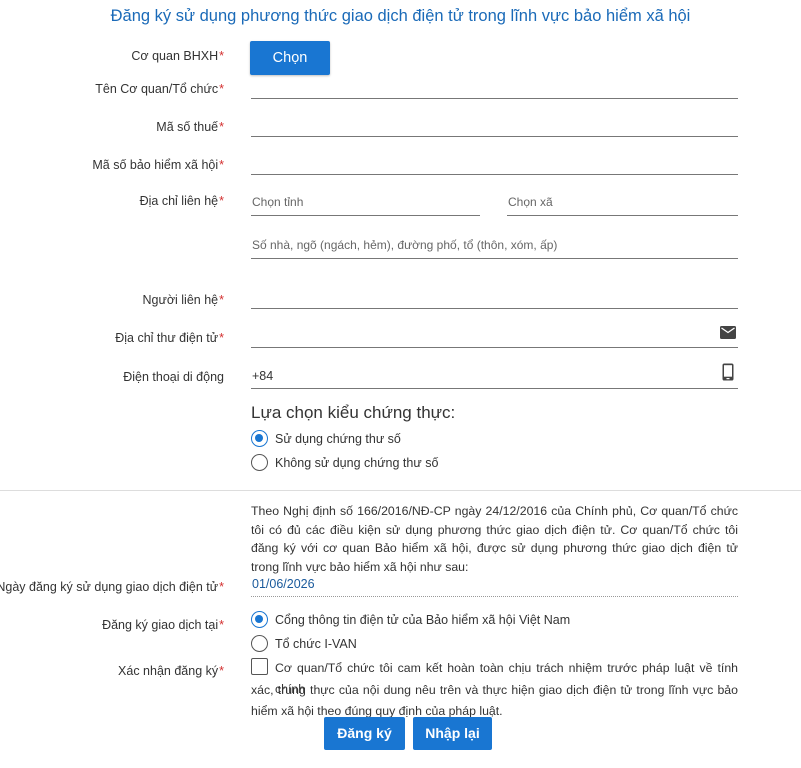 The height and width of the screenshot is (768, 801). What do you see at coordinates (263, 376) in the screenshot?
I see `phone-value: +84` at bounding box center [263, 376].